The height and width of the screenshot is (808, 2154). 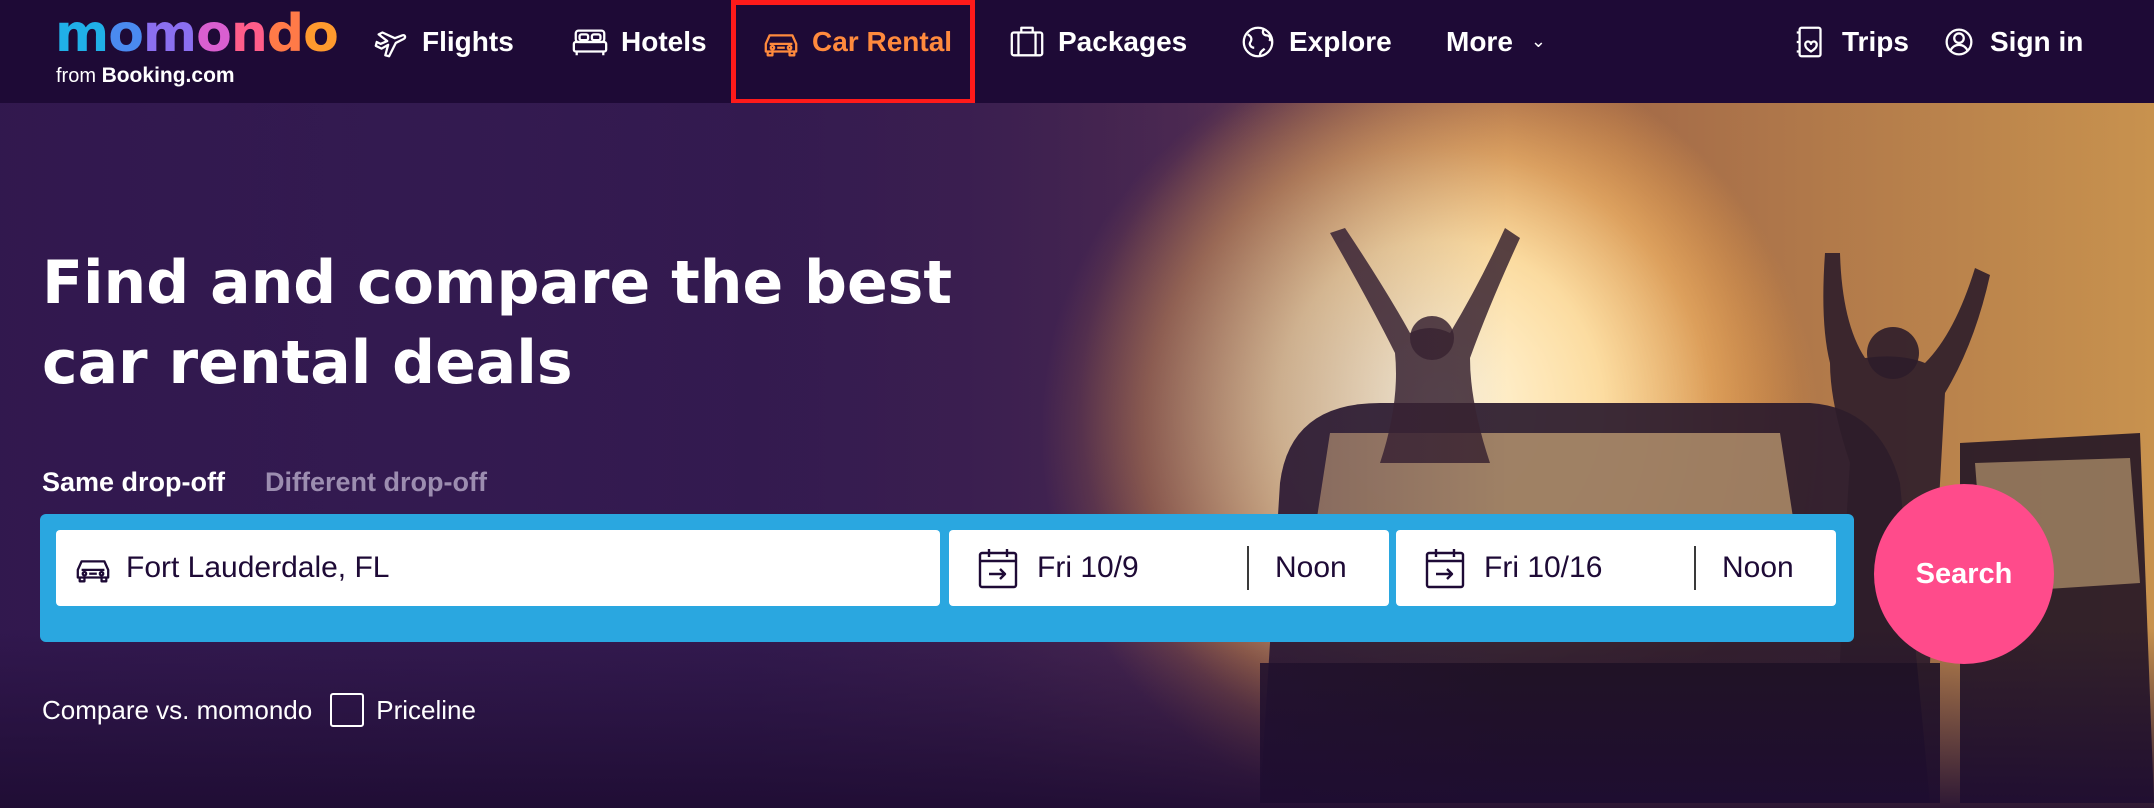 I want to click on chevron-down-icon: ⌄, so click(x=1538, y=41).